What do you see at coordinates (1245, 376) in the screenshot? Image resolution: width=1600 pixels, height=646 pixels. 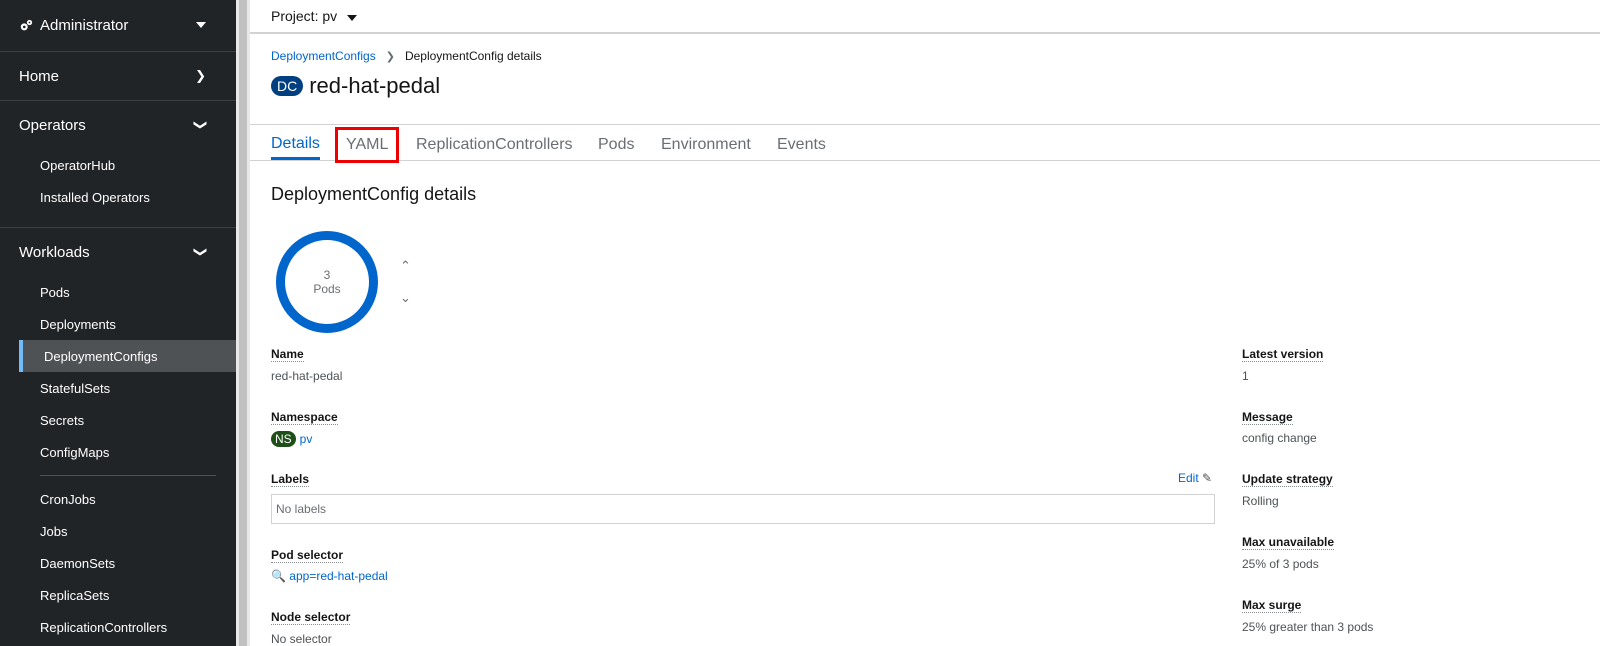 I see `latest-version-value: 1` at bounding box center [1245, 376].